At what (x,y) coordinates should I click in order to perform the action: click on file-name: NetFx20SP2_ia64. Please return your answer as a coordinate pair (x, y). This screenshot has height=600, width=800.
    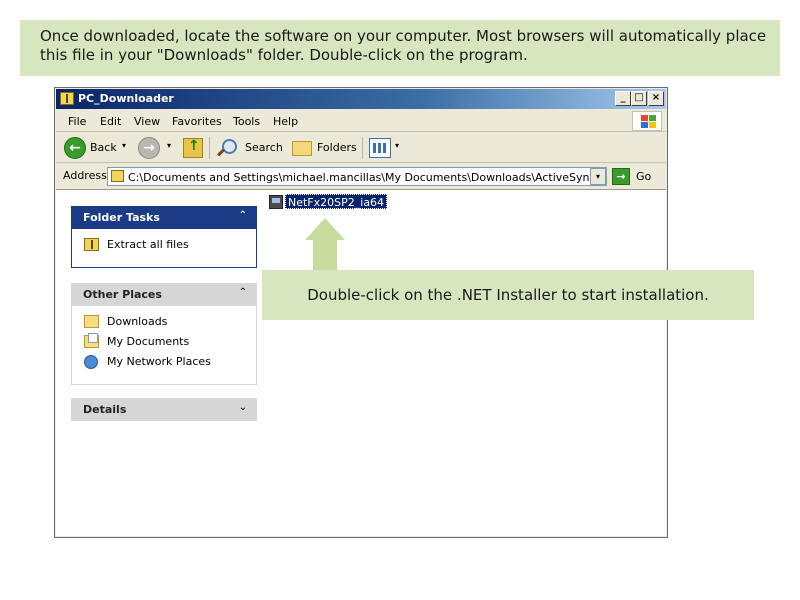
    Looking at the image, I should click on (336, 201).